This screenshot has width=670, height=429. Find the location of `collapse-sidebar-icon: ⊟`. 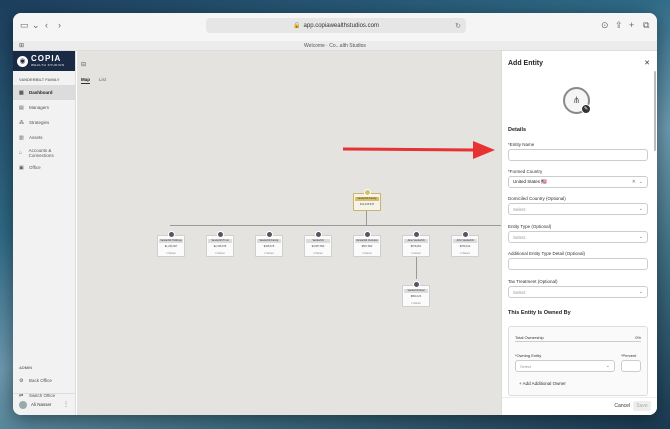

collapse-sidebar-icon: ⊟ is located at coordinates (83, 64).